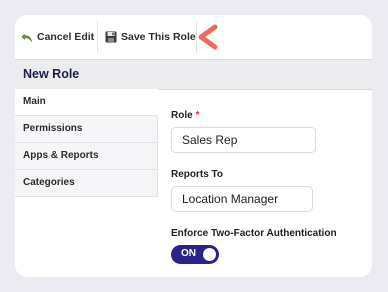 The image size is (388, 292). What do you see at coordinates (86, 129) in the screenshot?
I see `sidebar-item-permissions: Permissions` at bounding box center [86, 129].